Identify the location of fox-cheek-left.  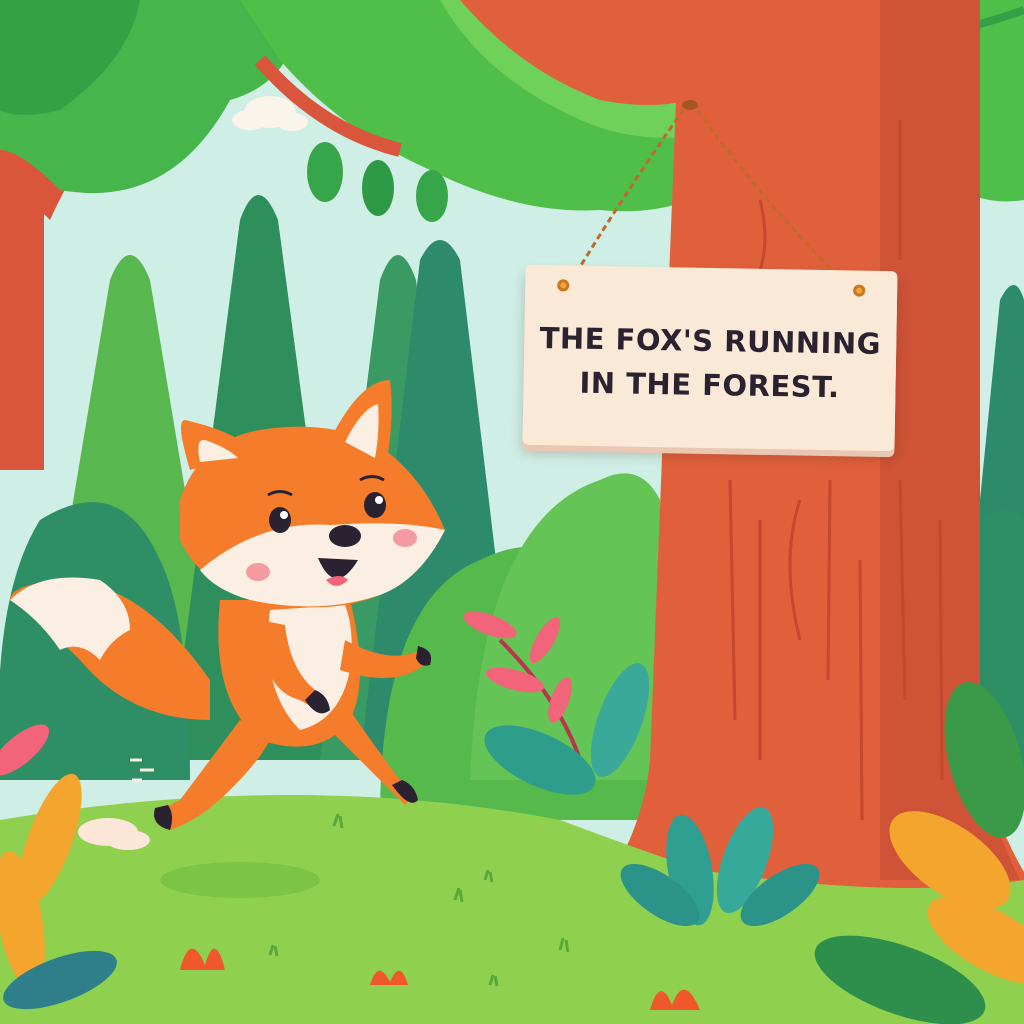
(258, 572).